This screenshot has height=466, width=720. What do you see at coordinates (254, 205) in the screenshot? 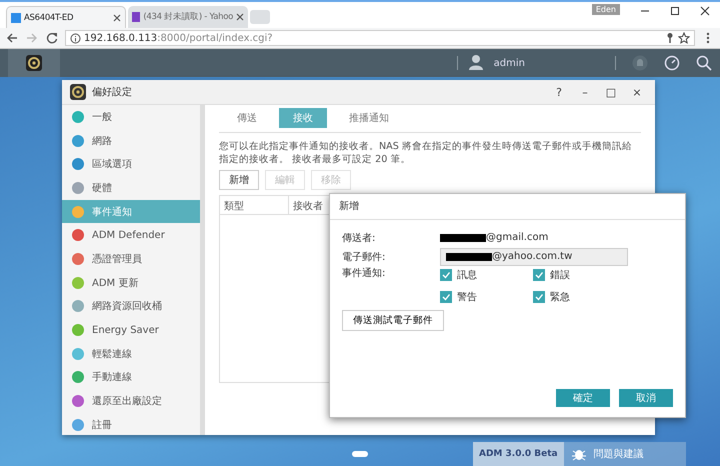
I see `column-header: 類型` at bounding box center [254, 205].